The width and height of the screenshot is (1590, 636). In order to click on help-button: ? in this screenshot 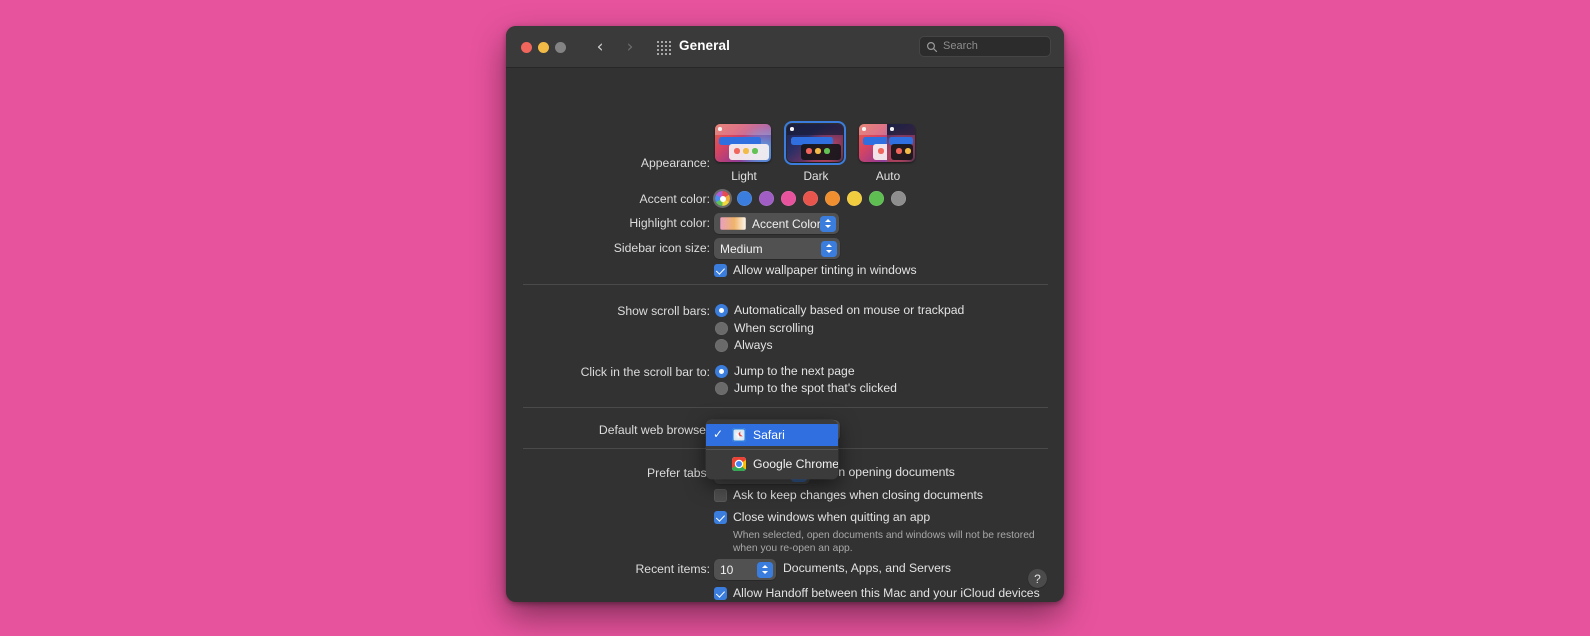, I will do `click(1037, 578)`.